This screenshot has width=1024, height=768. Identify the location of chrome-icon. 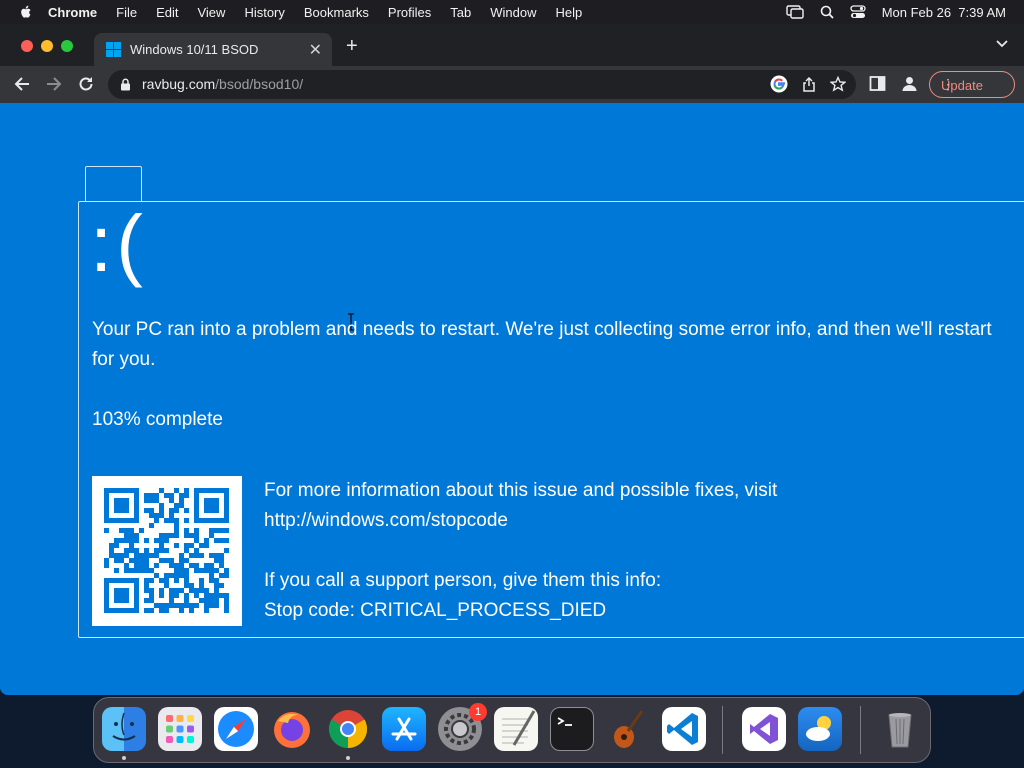
(348, 729).